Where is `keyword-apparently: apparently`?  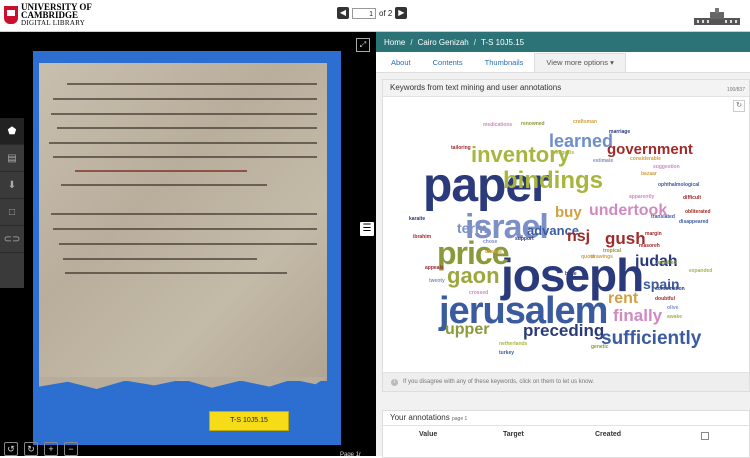
keyword-apparently: apparently is located at coordinates (641, 197).